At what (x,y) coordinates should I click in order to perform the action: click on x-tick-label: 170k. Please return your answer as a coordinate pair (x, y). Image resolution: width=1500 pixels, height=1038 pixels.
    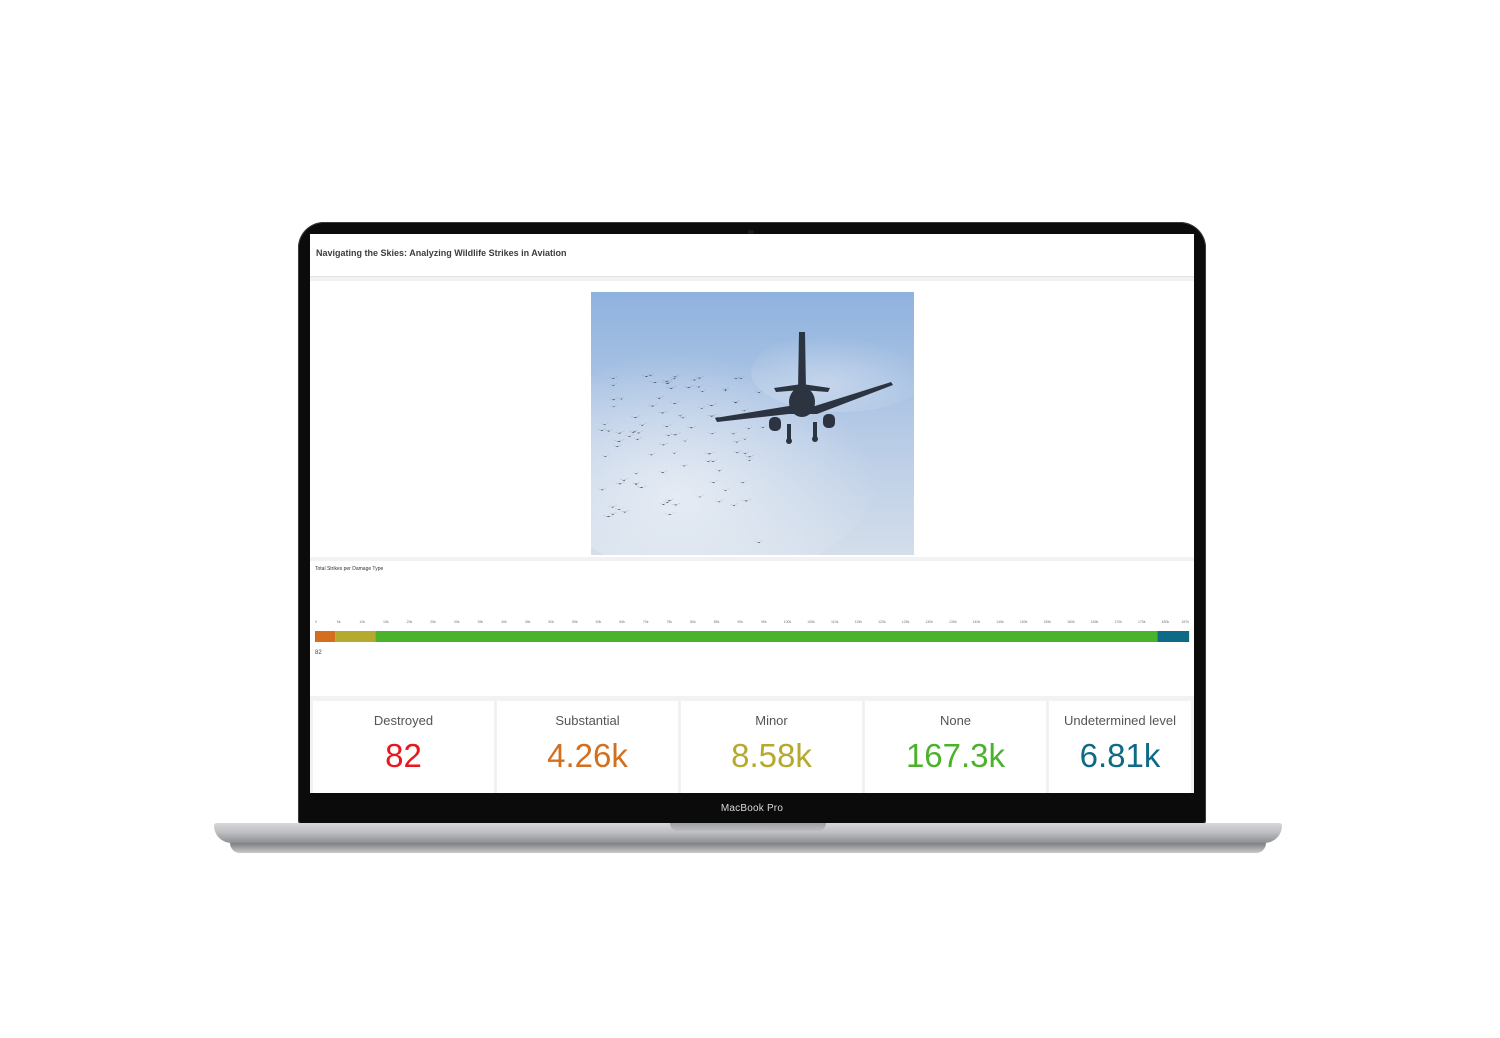
    Looking at the image, I should click on (1118, 622).